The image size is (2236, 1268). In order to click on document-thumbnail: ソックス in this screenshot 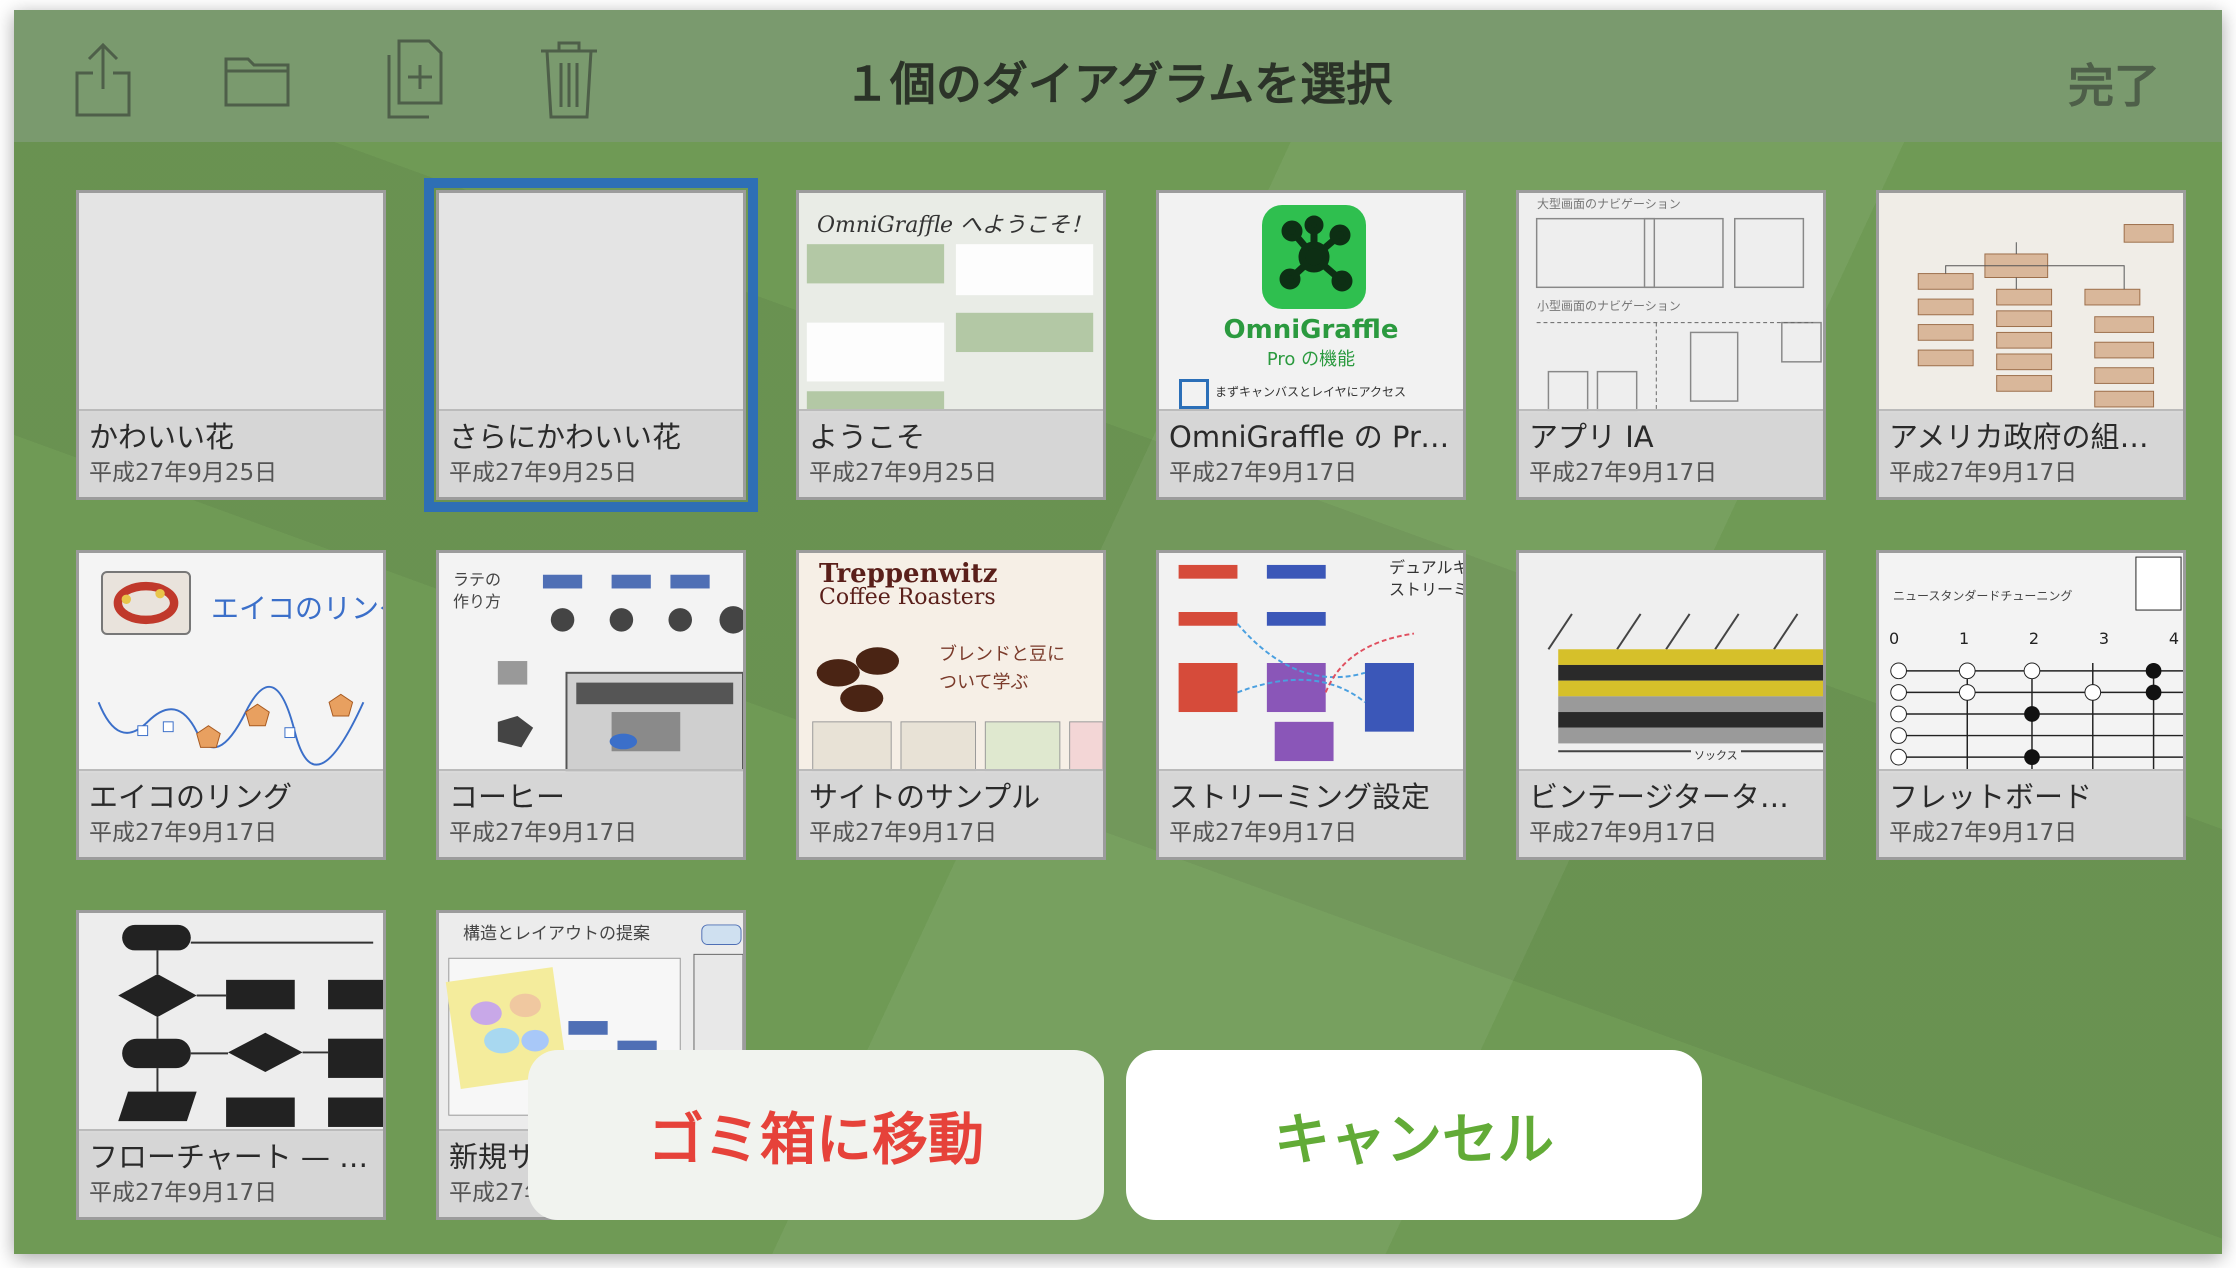, I will do `click(1671, 663)`.